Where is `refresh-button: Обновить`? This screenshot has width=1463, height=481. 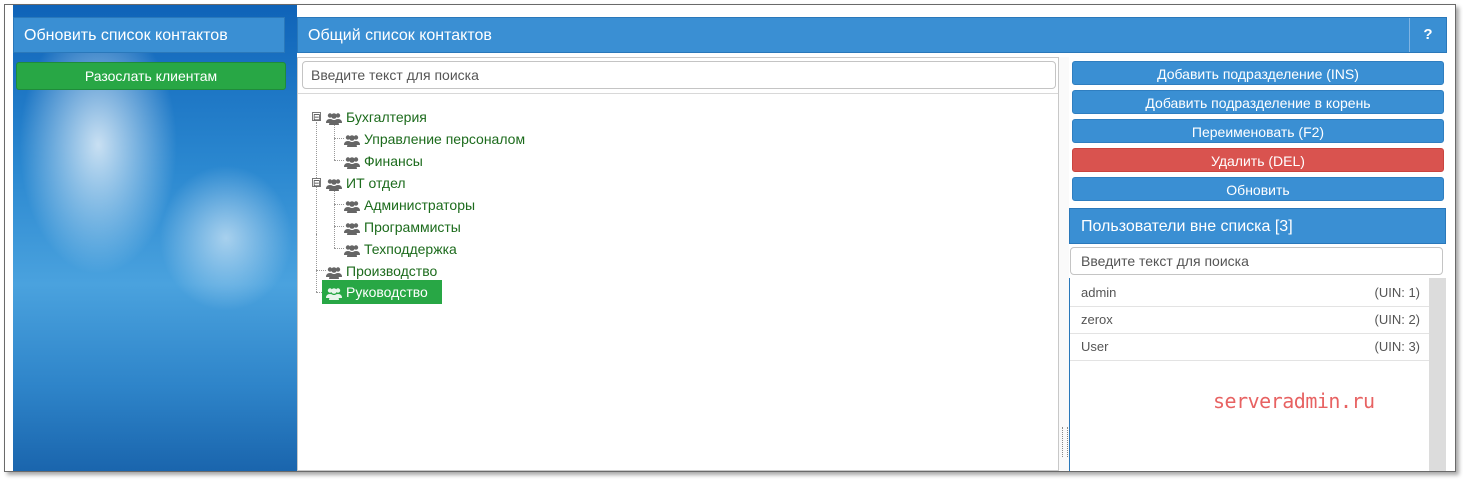
refresh-button: Обновить is located at coordinates (1258, 189).